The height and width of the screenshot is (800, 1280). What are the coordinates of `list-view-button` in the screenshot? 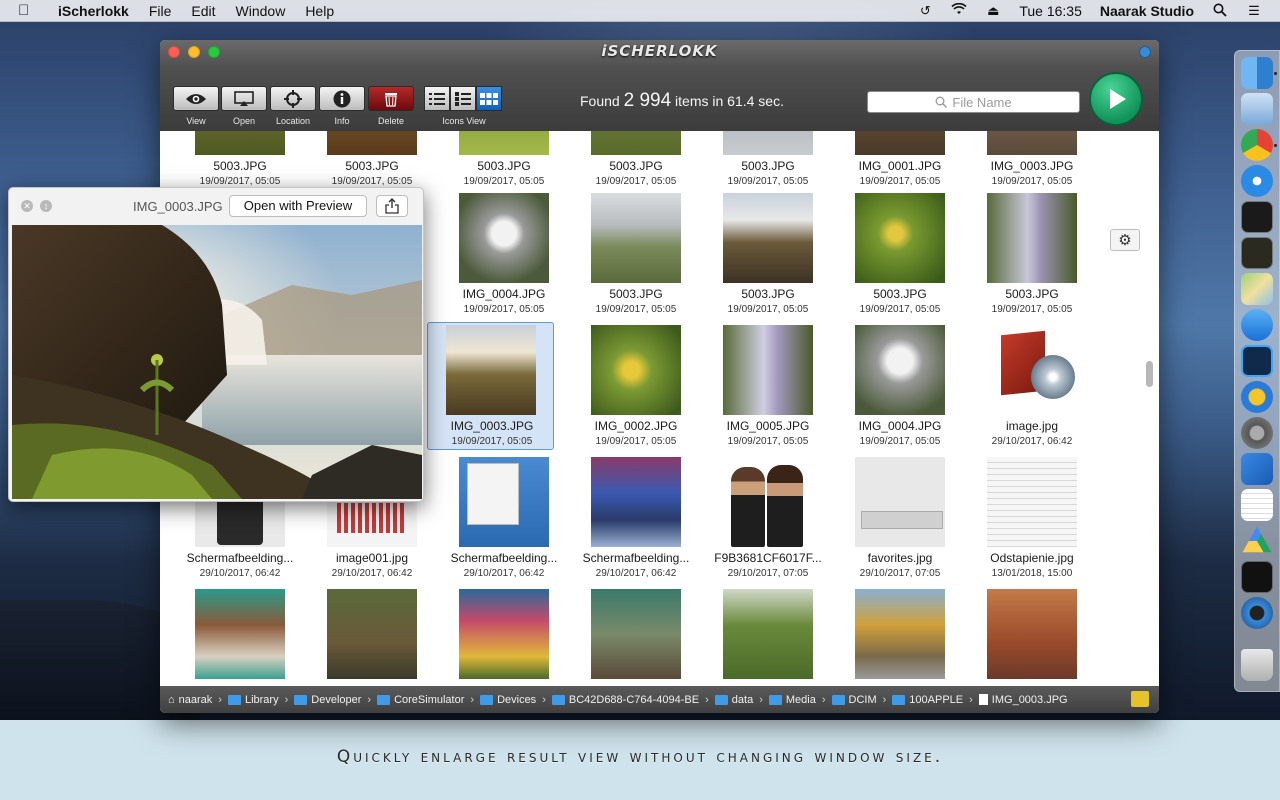 It's located at (437, 98).